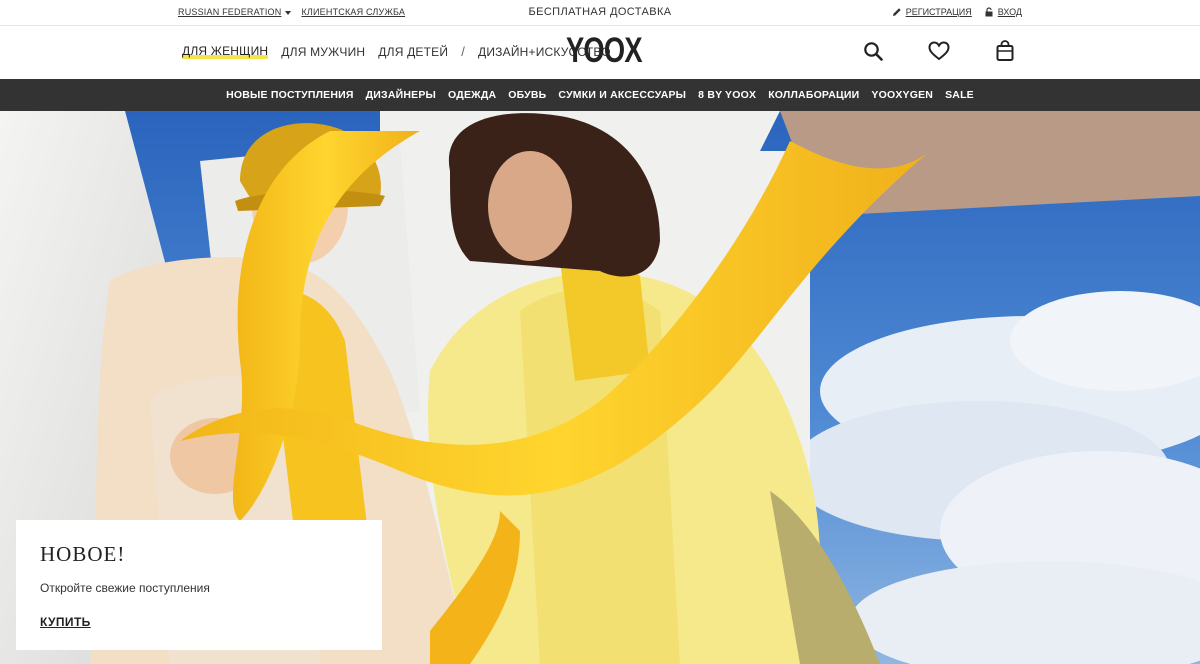  I want to click on cat-new-arrivals: НОВЫЕ ПОСТУПЛЕНИЯ, so click(290, 95).